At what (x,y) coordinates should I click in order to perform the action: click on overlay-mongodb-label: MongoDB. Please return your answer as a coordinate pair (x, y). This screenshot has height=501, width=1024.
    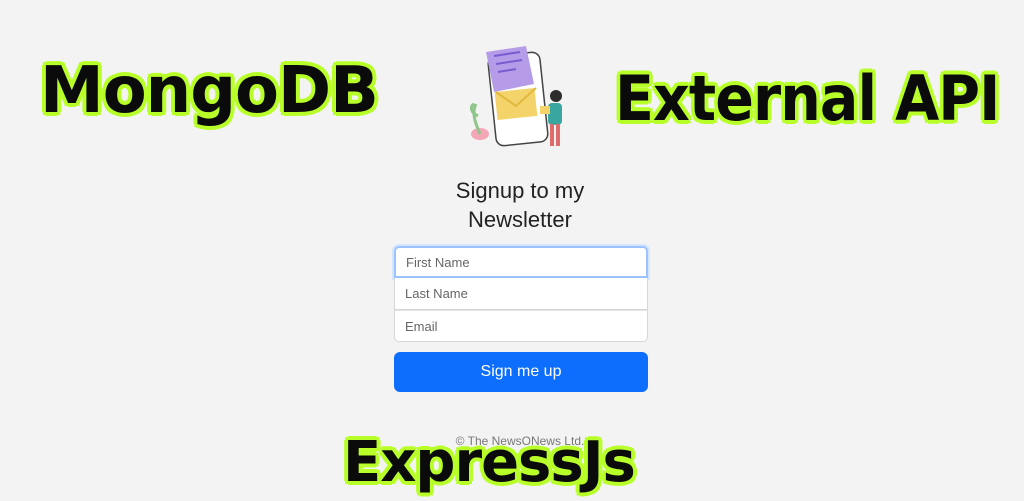
    Looking at the image, I should click on (209, 91).